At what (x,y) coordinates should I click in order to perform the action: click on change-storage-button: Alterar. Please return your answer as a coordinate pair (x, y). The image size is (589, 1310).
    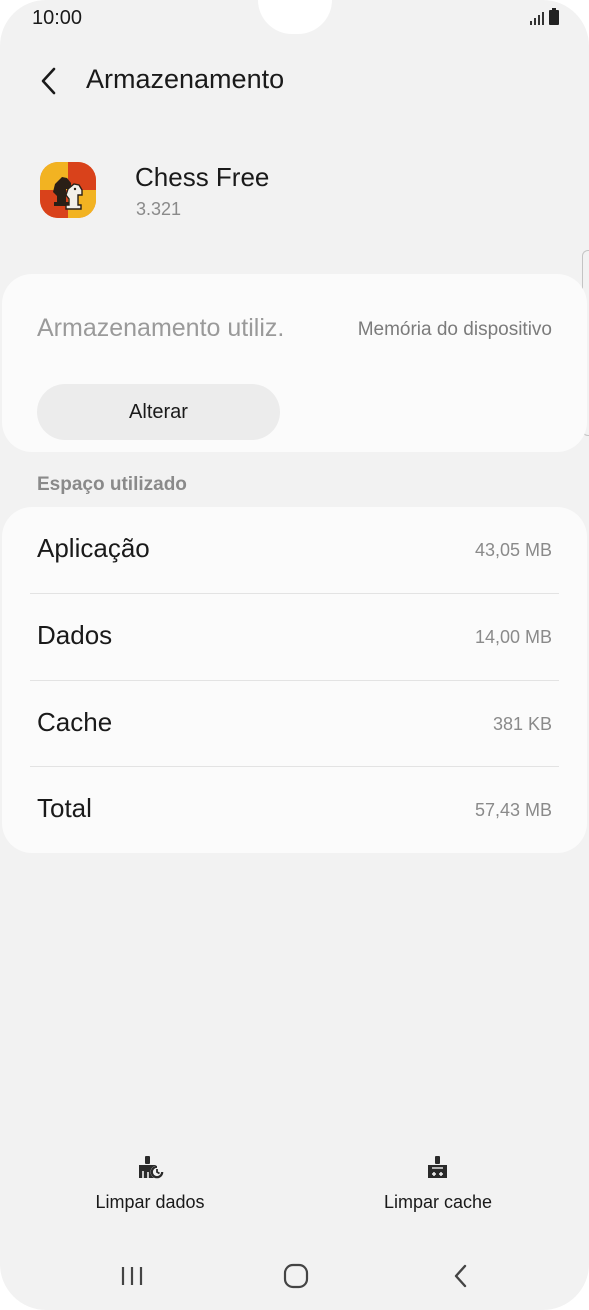
    Looking at the image, I should click on (158, 412).